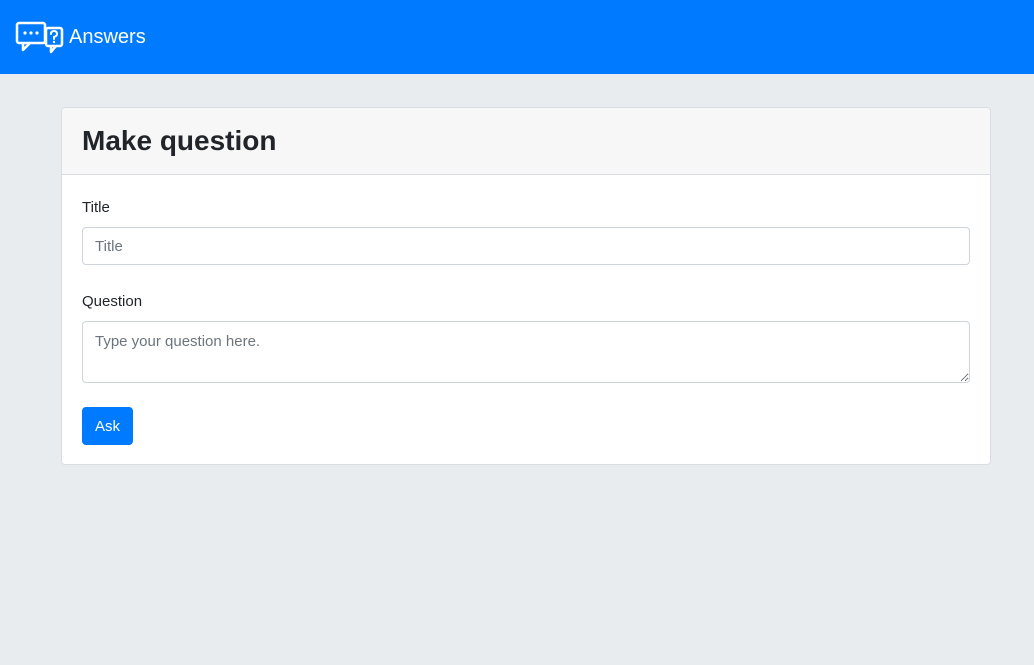 This screenshot has height=665, width=1034. I want to click on brand-name: Answers, so click(107, 37).